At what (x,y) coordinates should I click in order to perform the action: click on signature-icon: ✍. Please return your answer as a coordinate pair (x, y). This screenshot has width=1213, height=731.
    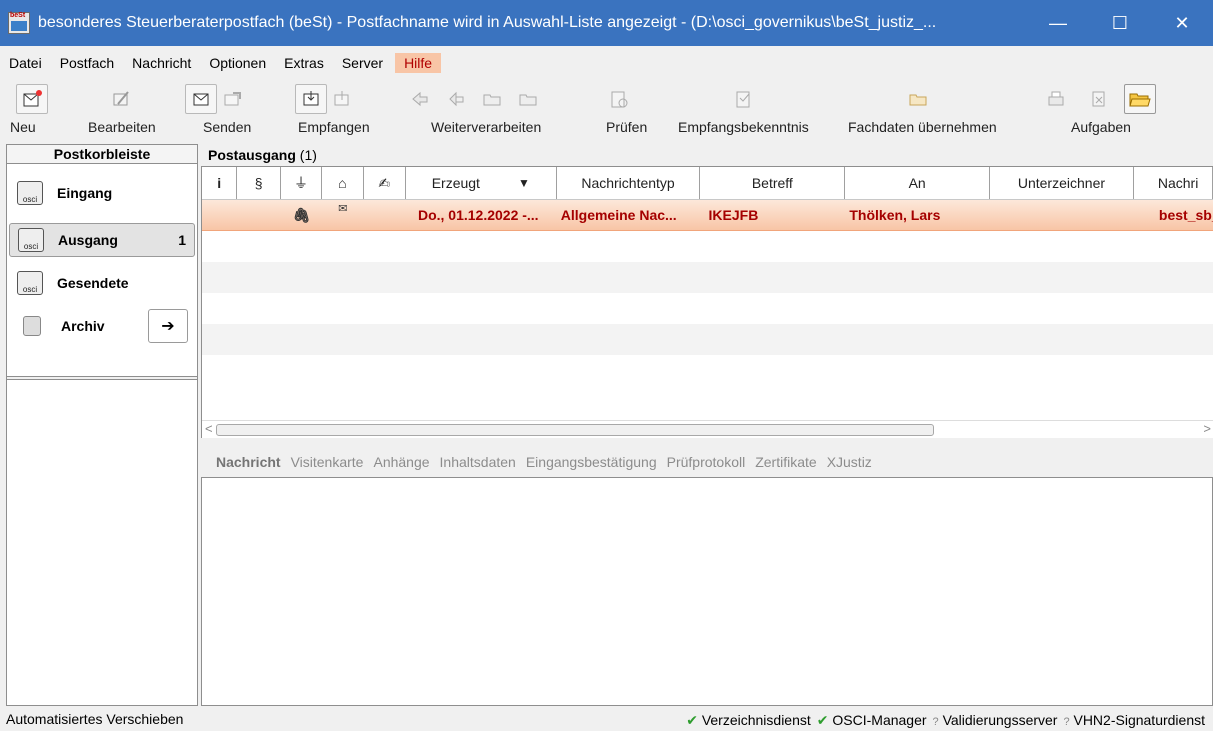
    Looking at the image, I should click on (384, 182).